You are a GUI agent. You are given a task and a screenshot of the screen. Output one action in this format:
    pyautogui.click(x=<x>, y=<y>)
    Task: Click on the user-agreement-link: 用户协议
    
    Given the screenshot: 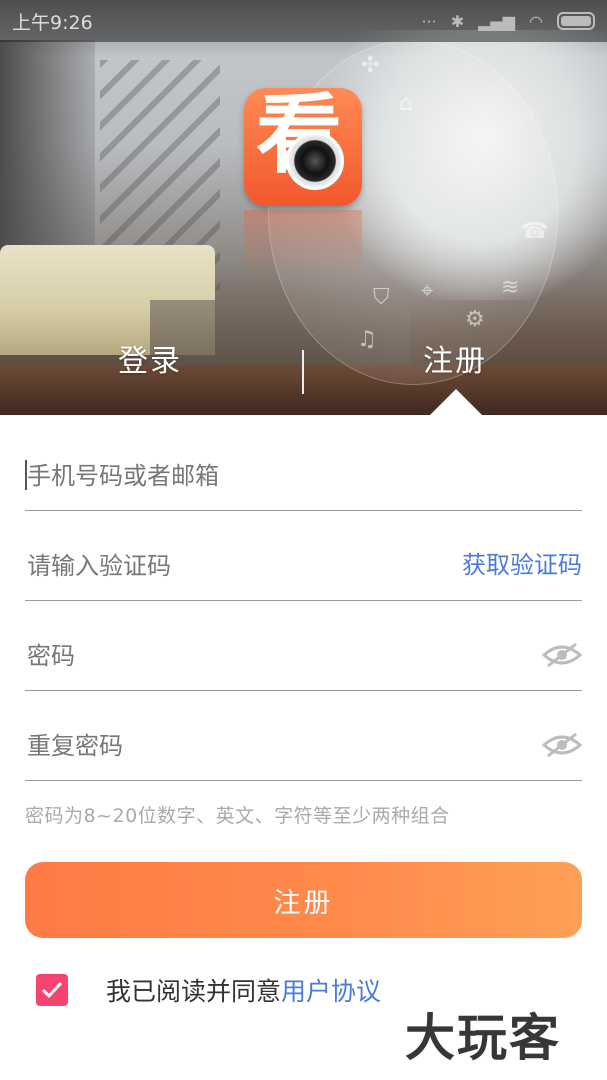 What is the action you would take?
    pyautogui.click(x=331, y=990)
    